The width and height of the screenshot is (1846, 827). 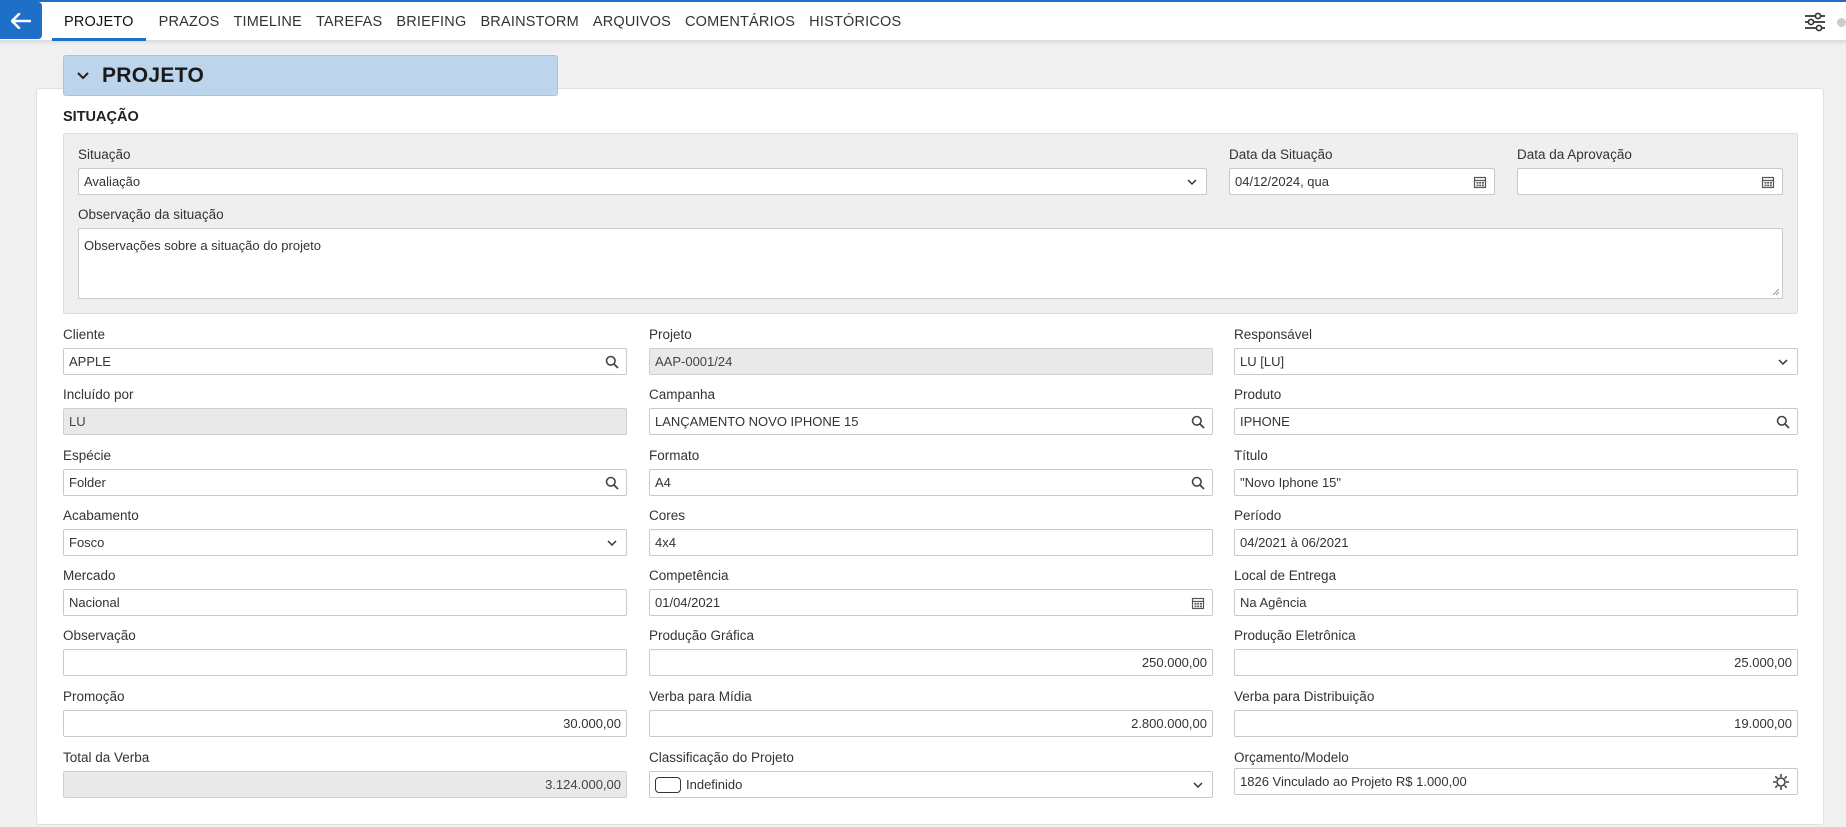 What do you see at coordinates (345, 542) in the screenshot?
I see `acabamento-select: Fosco` at bounding box center [345, 542].